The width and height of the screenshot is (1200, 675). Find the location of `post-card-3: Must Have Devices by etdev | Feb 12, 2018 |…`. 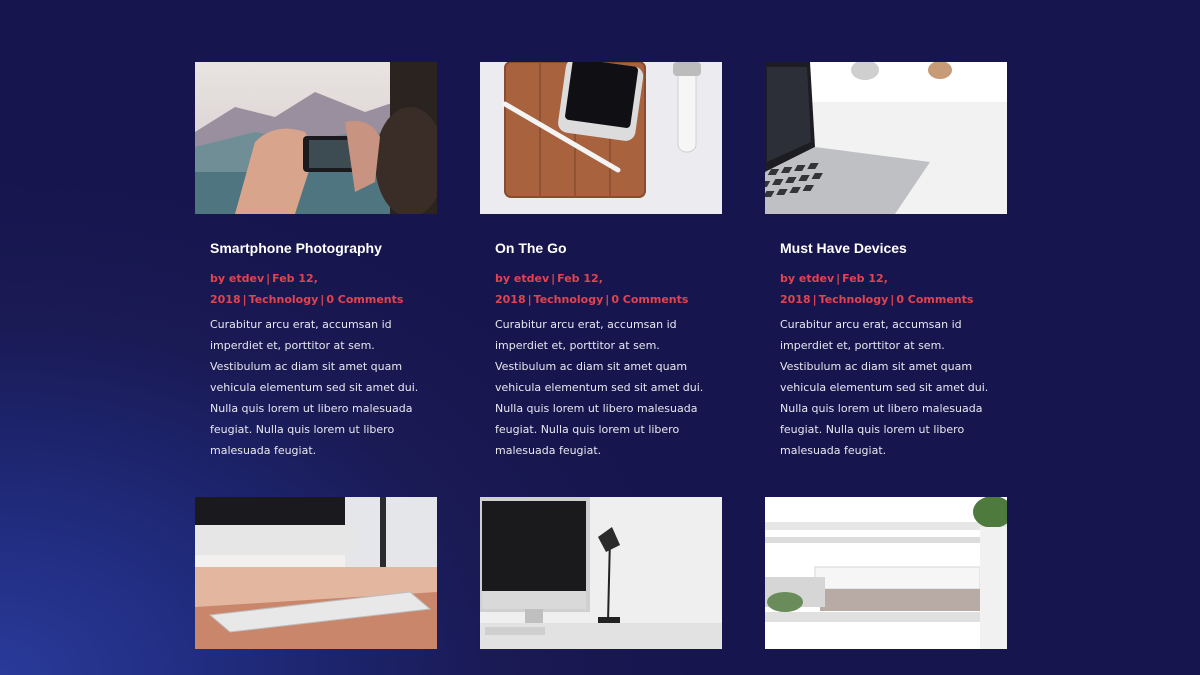

post-card-3: Must Have Devices by etdev | Feb 12, 2018 |… is located at coordinates (886, 259).